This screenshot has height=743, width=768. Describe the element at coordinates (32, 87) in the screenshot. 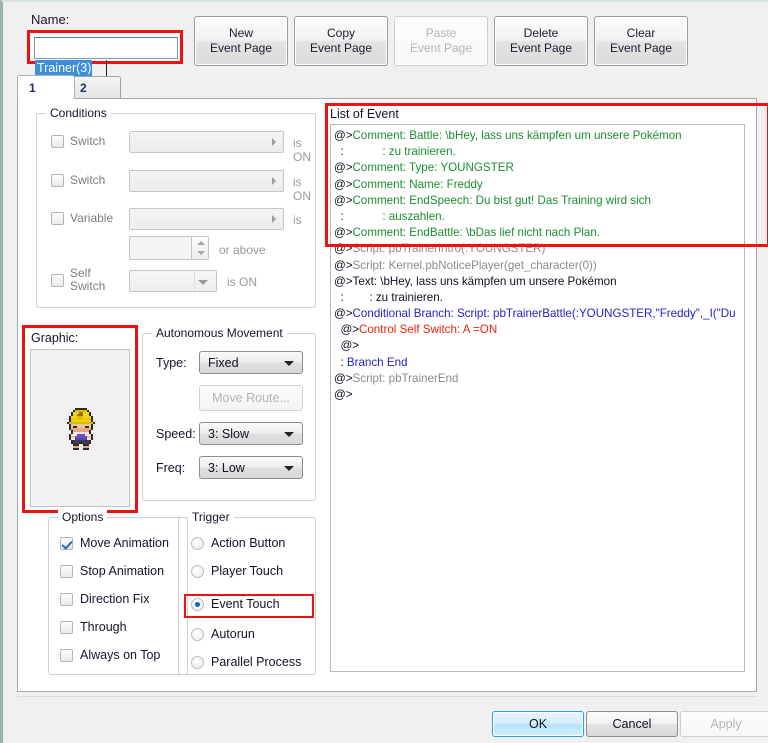

I see `tab-page-1-label: 1` at that location.